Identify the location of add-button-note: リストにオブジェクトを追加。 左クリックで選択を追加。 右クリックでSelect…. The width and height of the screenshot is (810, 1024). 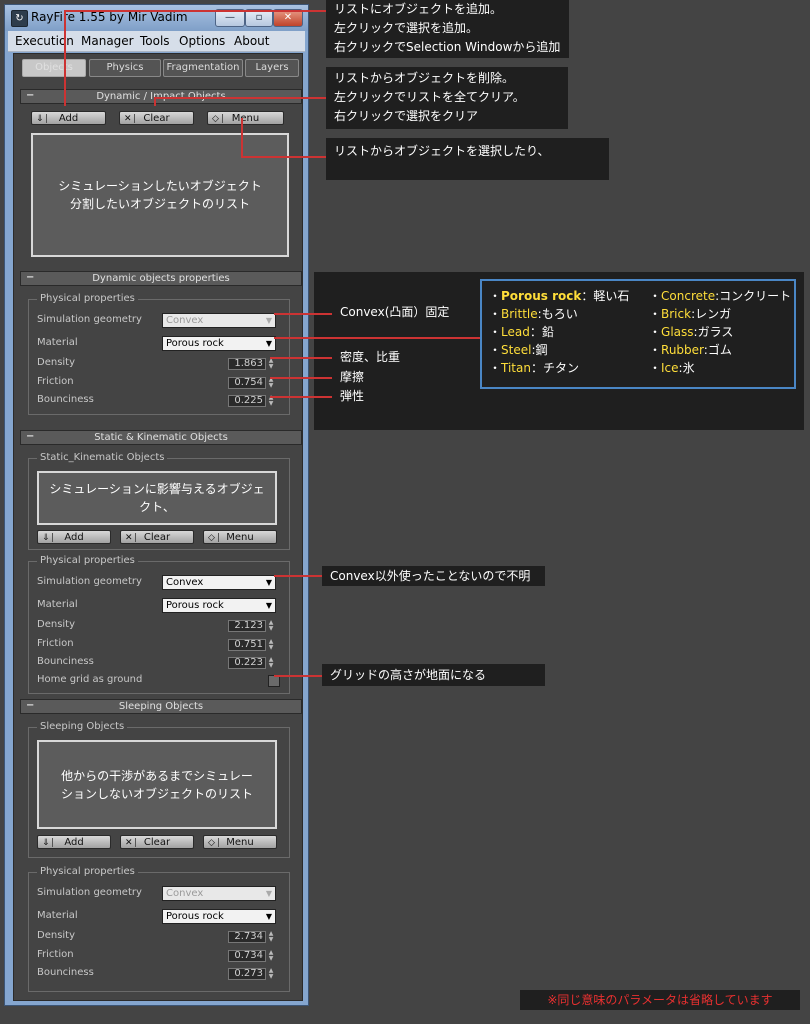
(447, 29).